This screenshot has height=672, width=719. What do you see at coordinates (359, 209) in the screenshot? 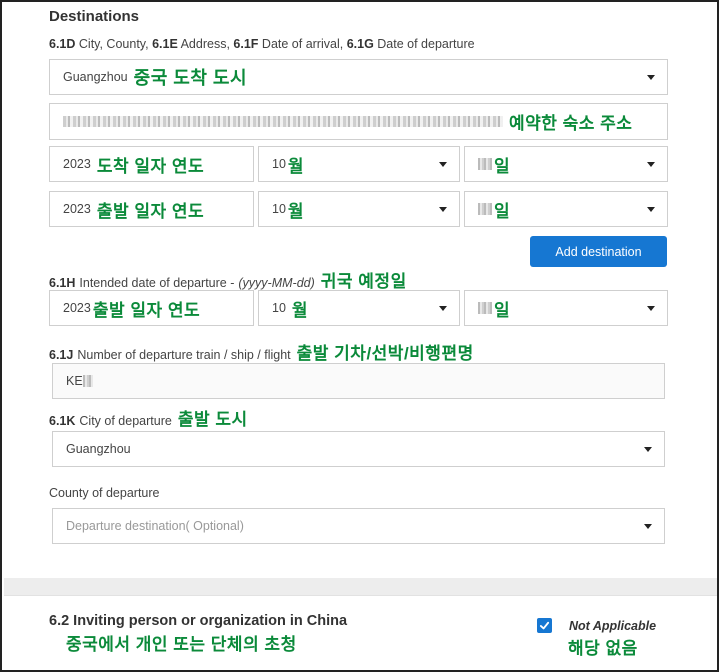
I see `departure-month-select: 10 월` at bounding box center [359, 209].